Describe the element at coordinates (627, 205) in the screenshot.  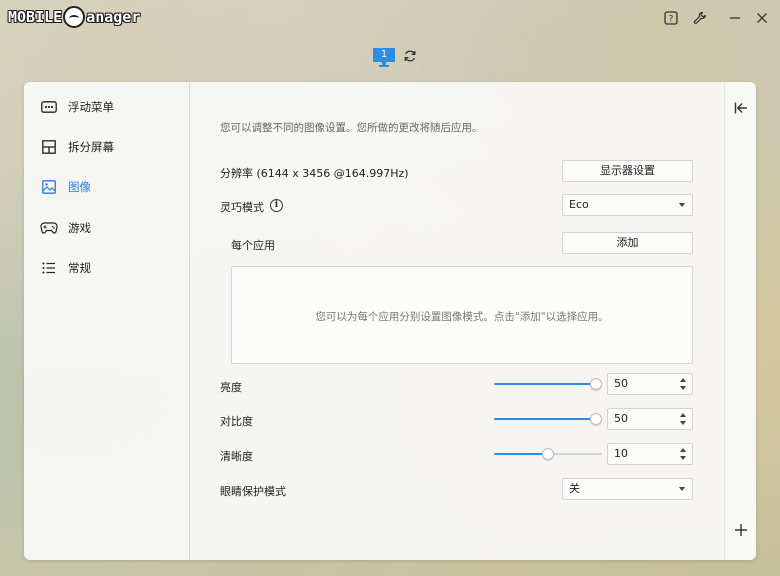
I see `smart-mode-select: Eco` at that location.